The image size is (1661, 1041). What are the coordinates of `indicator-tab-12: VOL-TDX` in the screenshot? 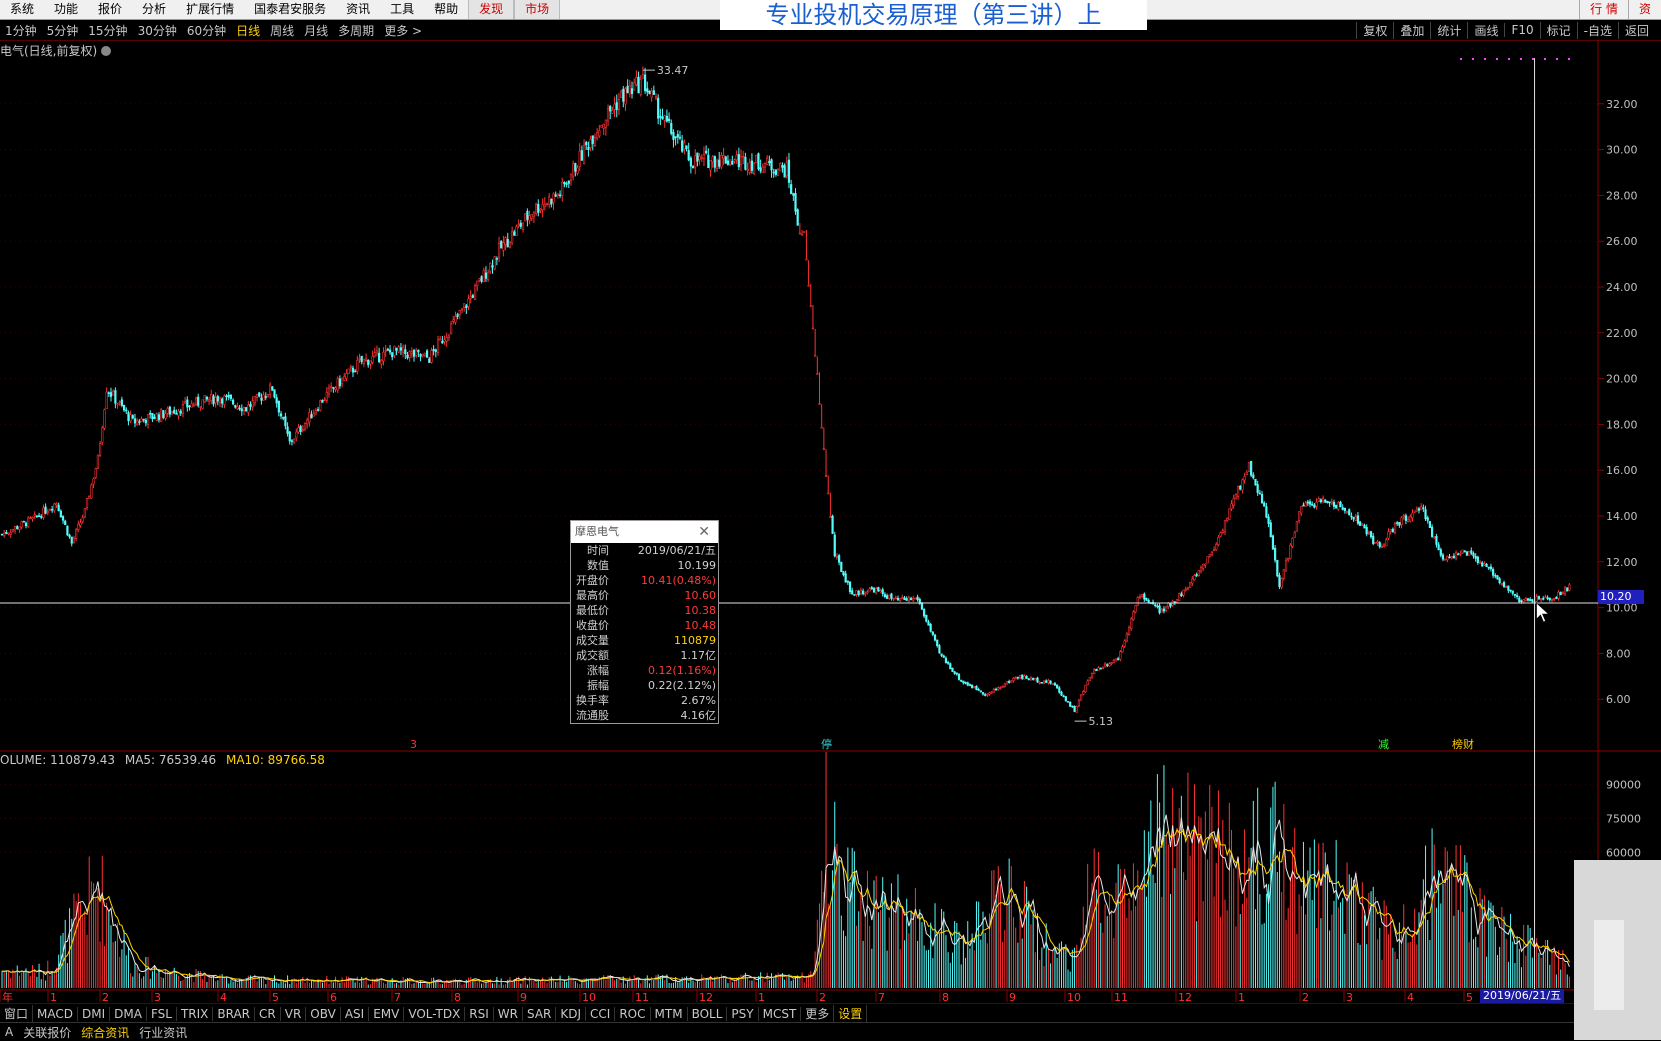 It's located at (435, 1013).